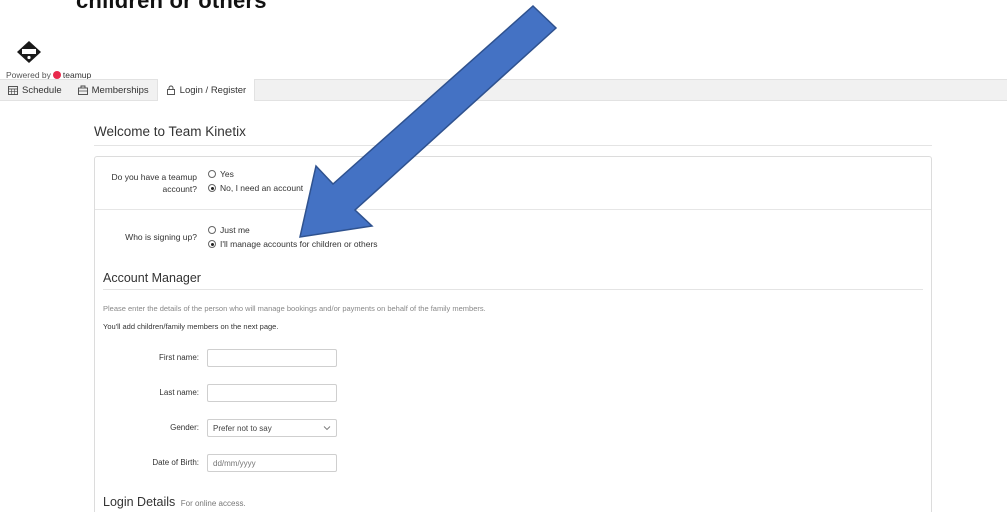  I want to click on gender-selected-value: Prefer not to say, so click(242, 428).